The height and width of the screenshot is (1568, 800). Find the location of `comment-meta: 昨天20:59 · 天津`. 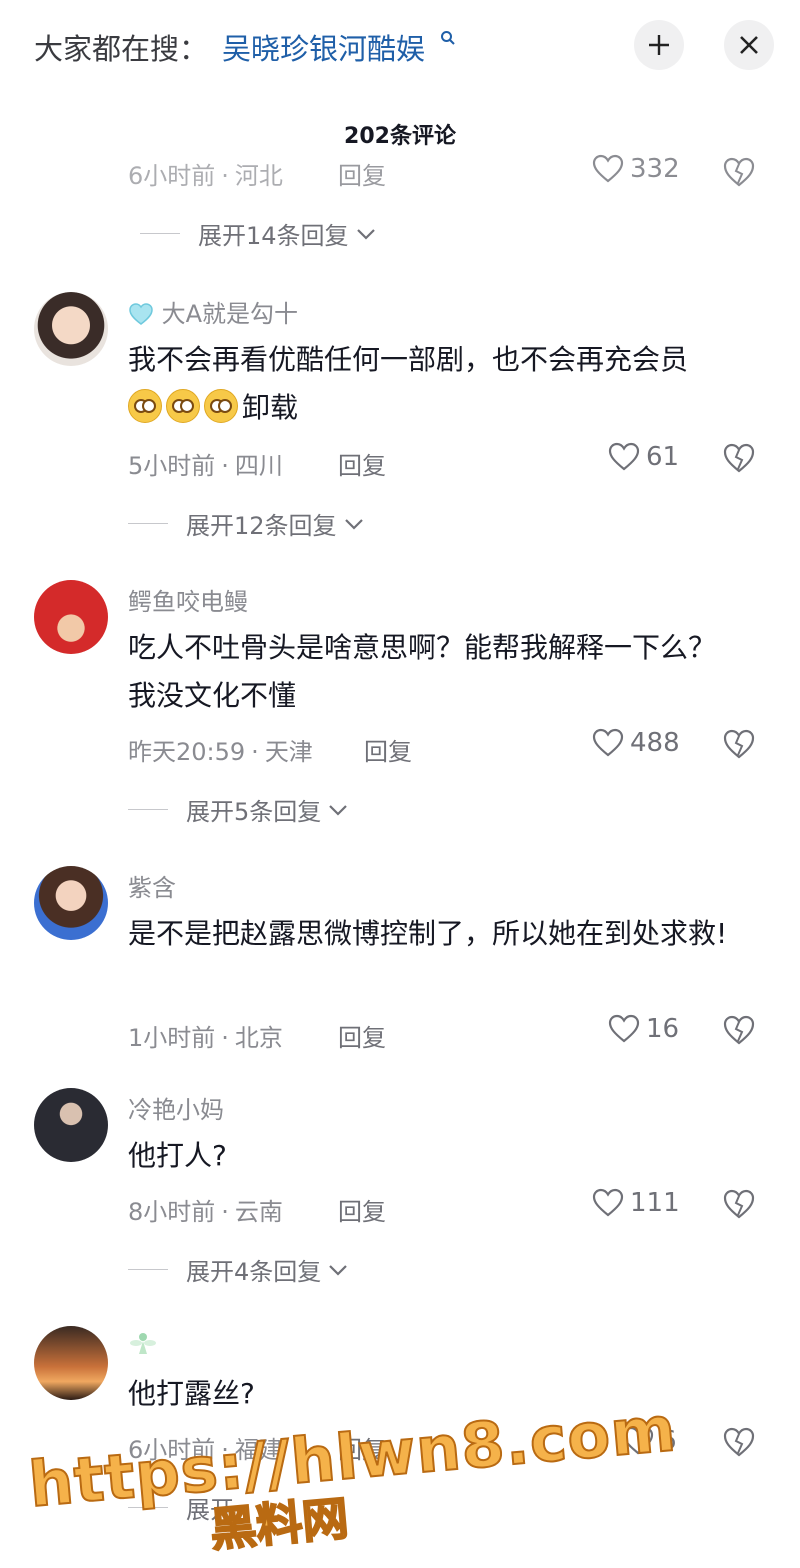

comment-meta: 昨天20:59 · 天津 is located at coordinates (220, 752).